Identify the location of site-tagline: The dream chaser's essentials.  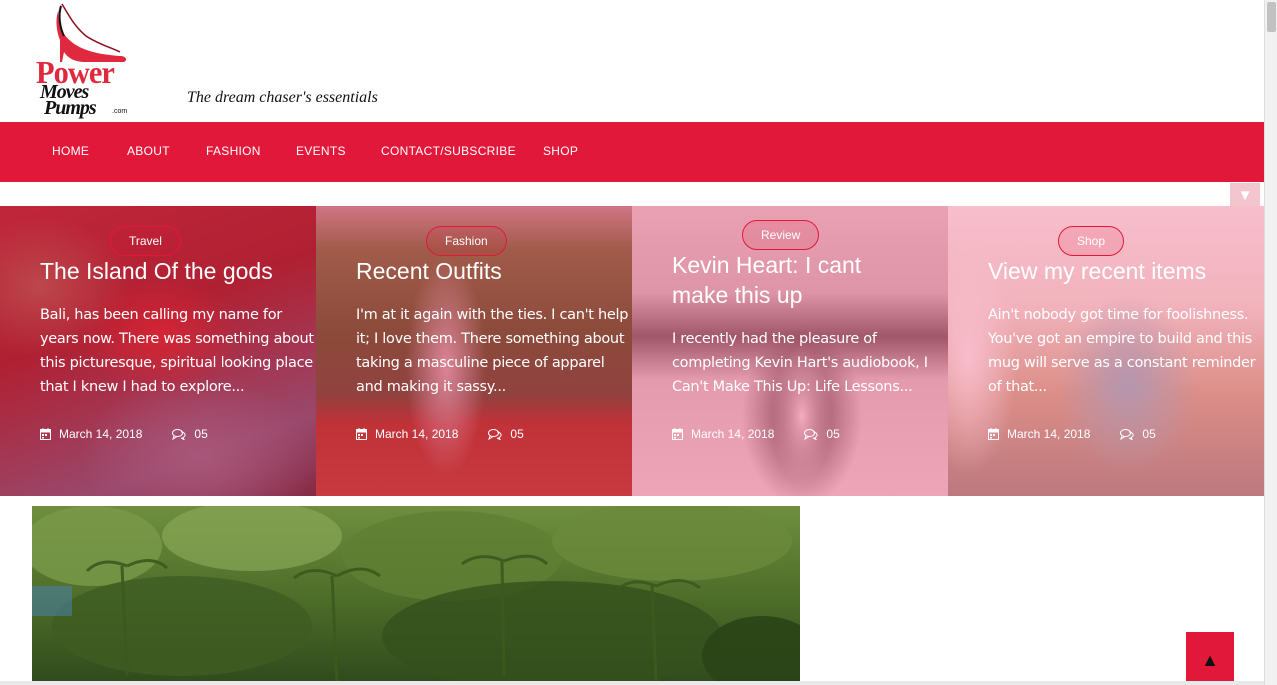
(282, 97).